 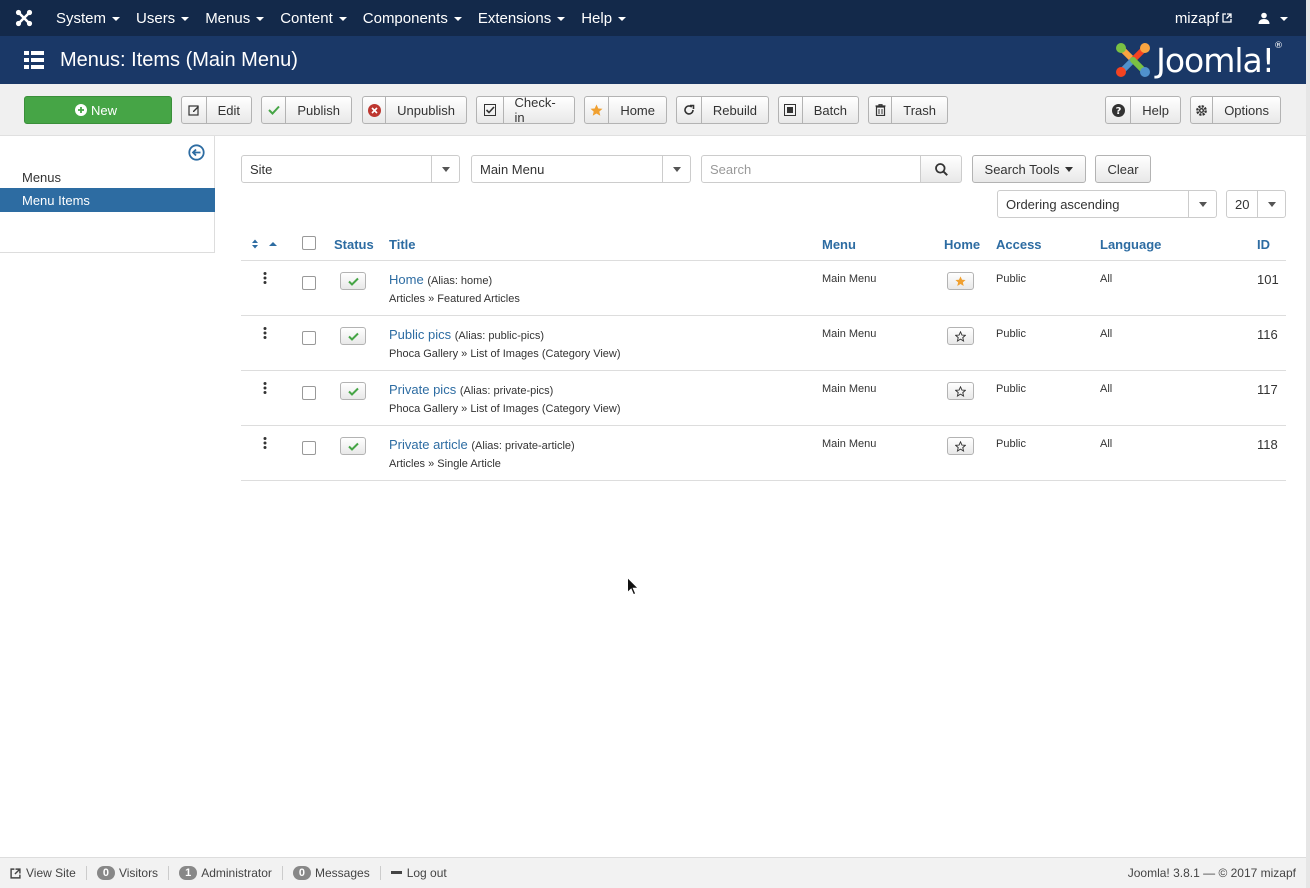 I want to click on select-all-checkbox, so click(x=309, y=243).